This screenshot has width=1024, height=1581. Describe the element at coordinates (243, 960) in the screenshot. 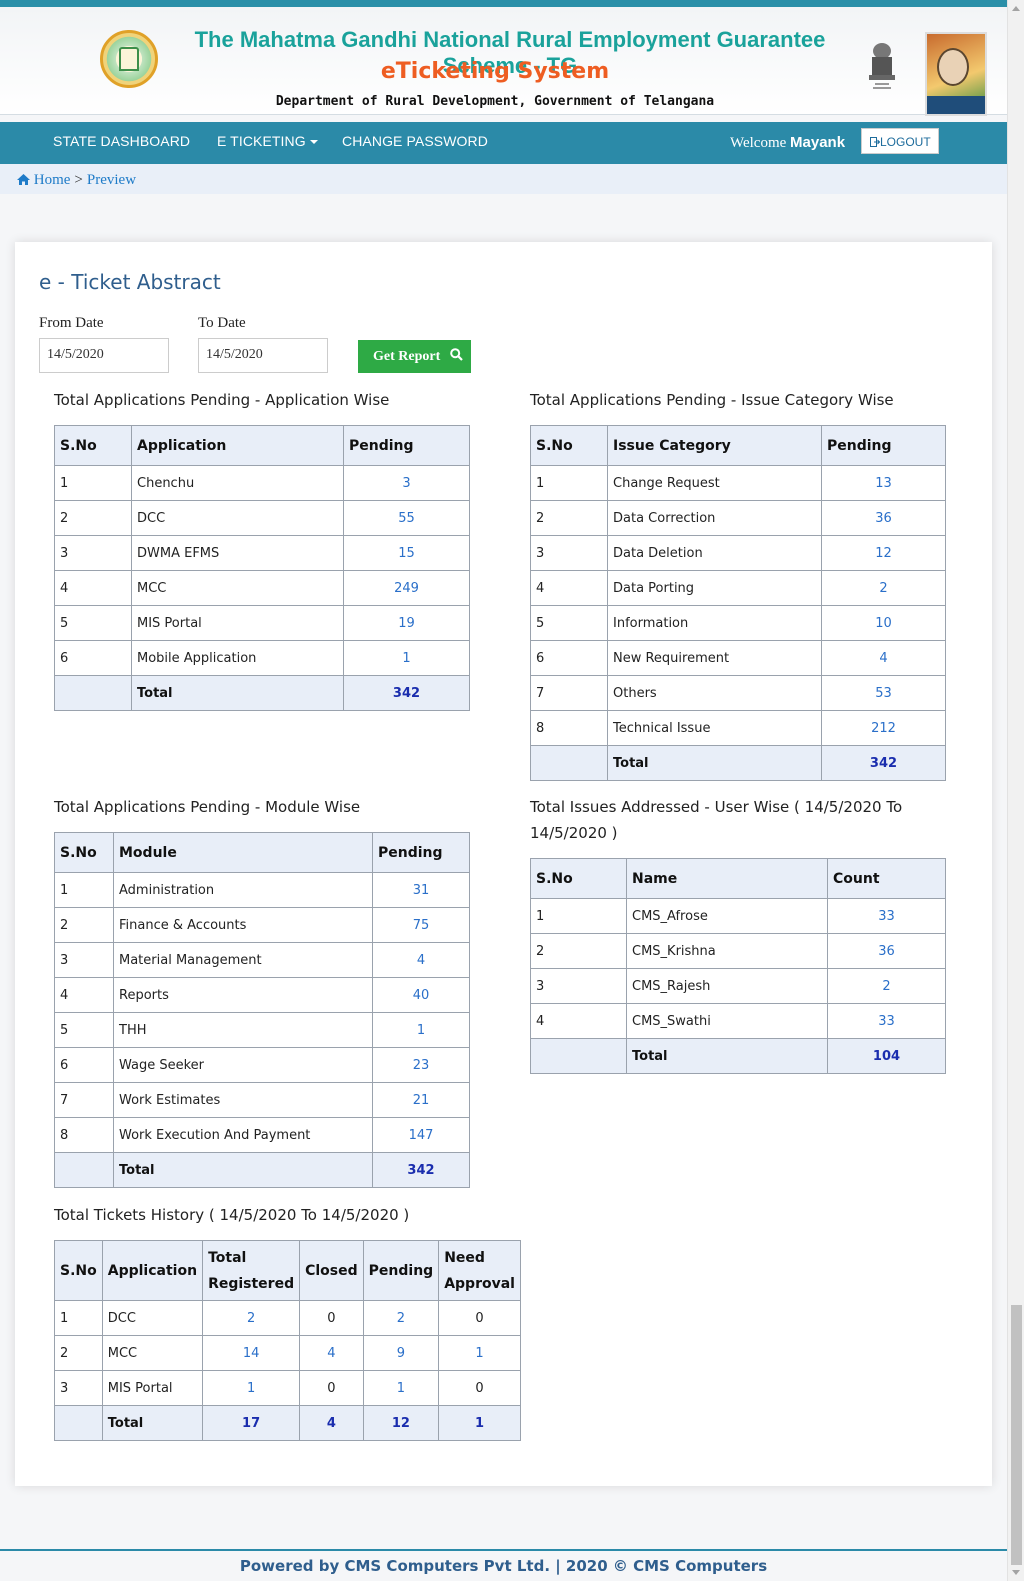

I see `table-cell: Material Management` at that location.